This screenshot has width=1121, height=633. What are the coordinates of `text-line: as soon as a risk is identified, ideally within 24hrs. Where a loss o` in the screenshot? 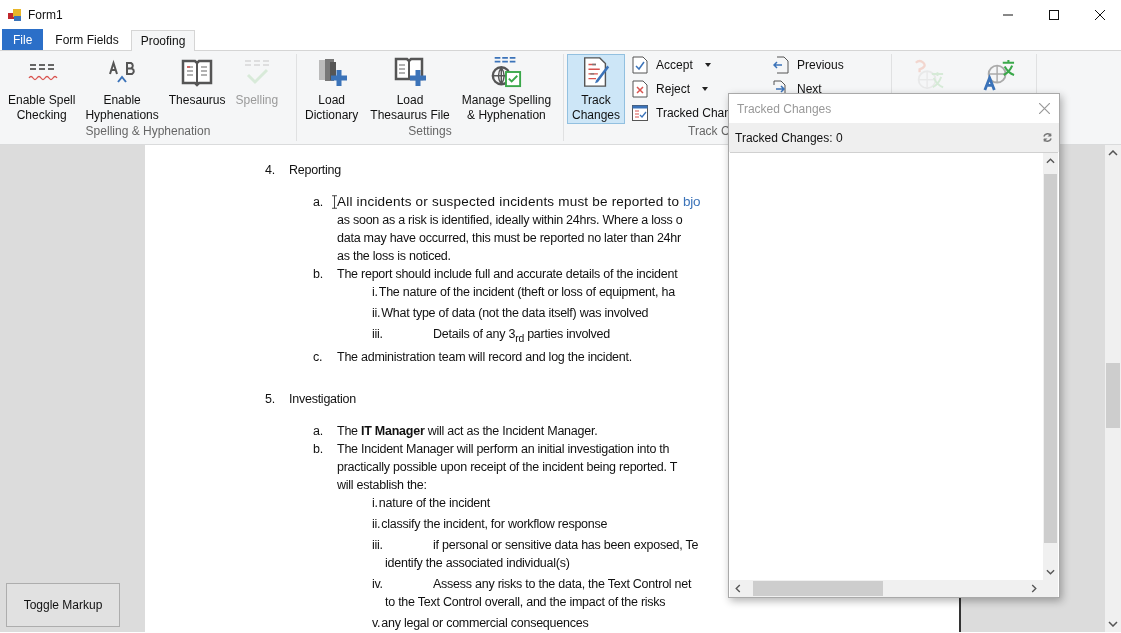 It's located at (510, 220).